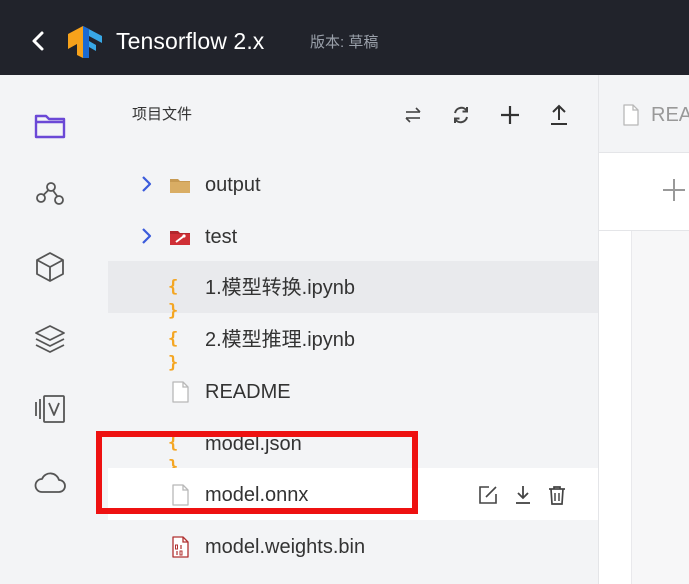  Describe the element at coordinates (248, 392) in the screenshot. I see `tree-item-label: README` at that location.